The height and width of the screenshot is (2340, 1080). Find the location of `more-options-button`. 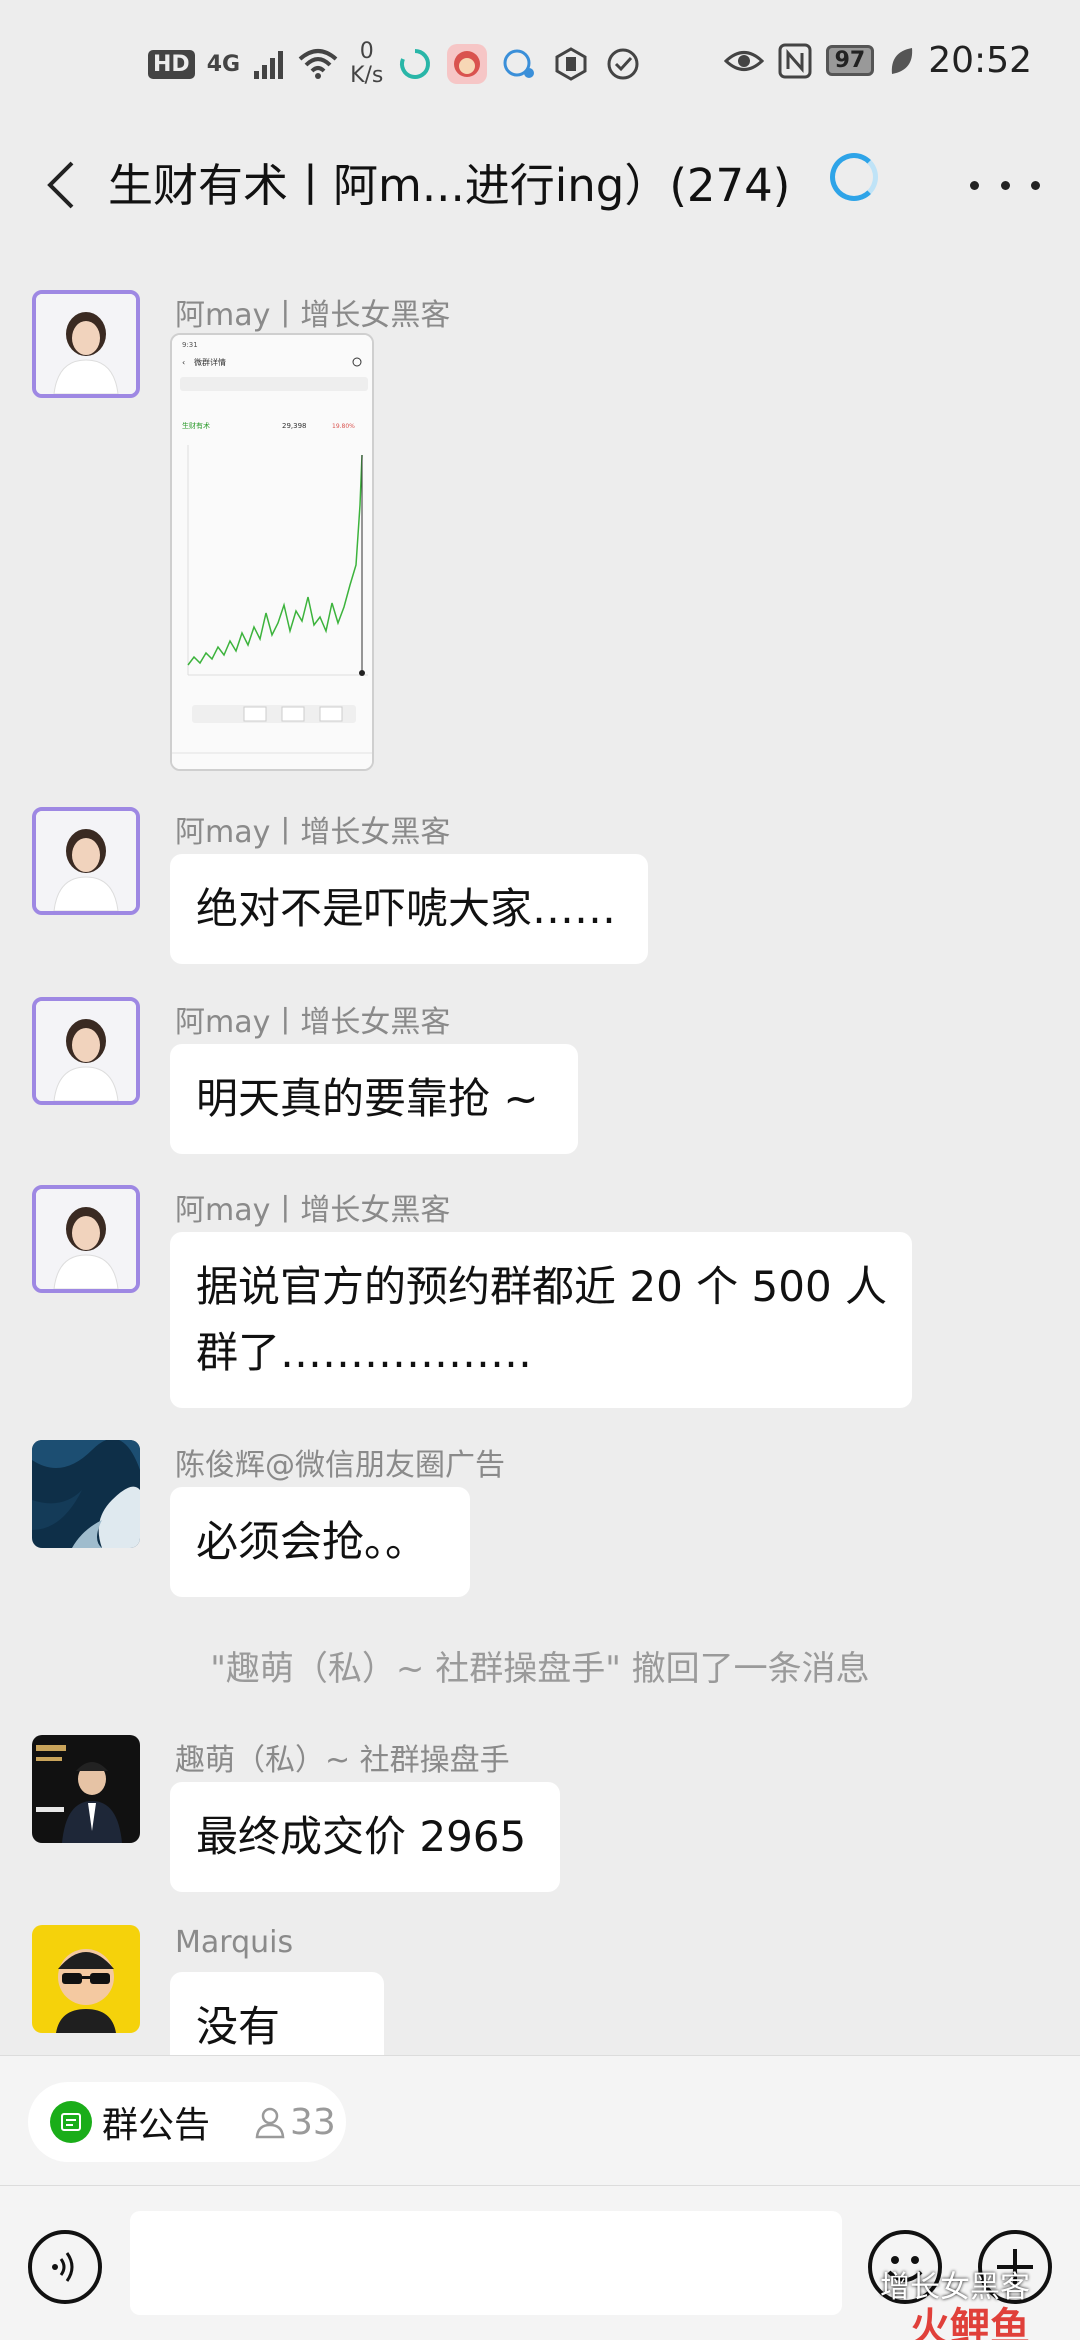

more-options-button is located at coordinates (1005, 185).